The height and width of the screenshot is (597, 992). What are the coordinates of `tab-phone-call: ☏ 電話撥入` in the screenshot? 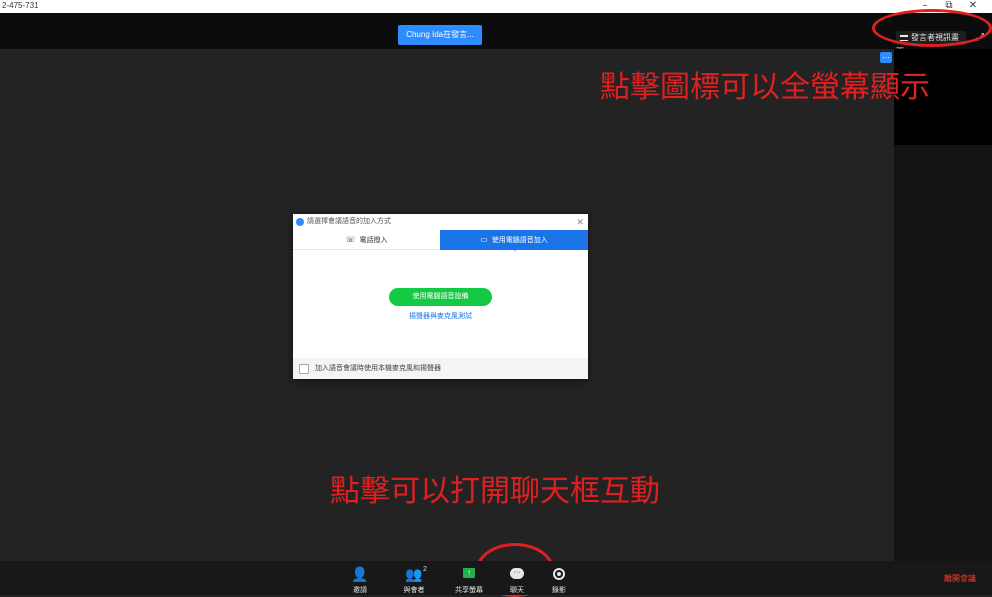 It's located at (366, 240).